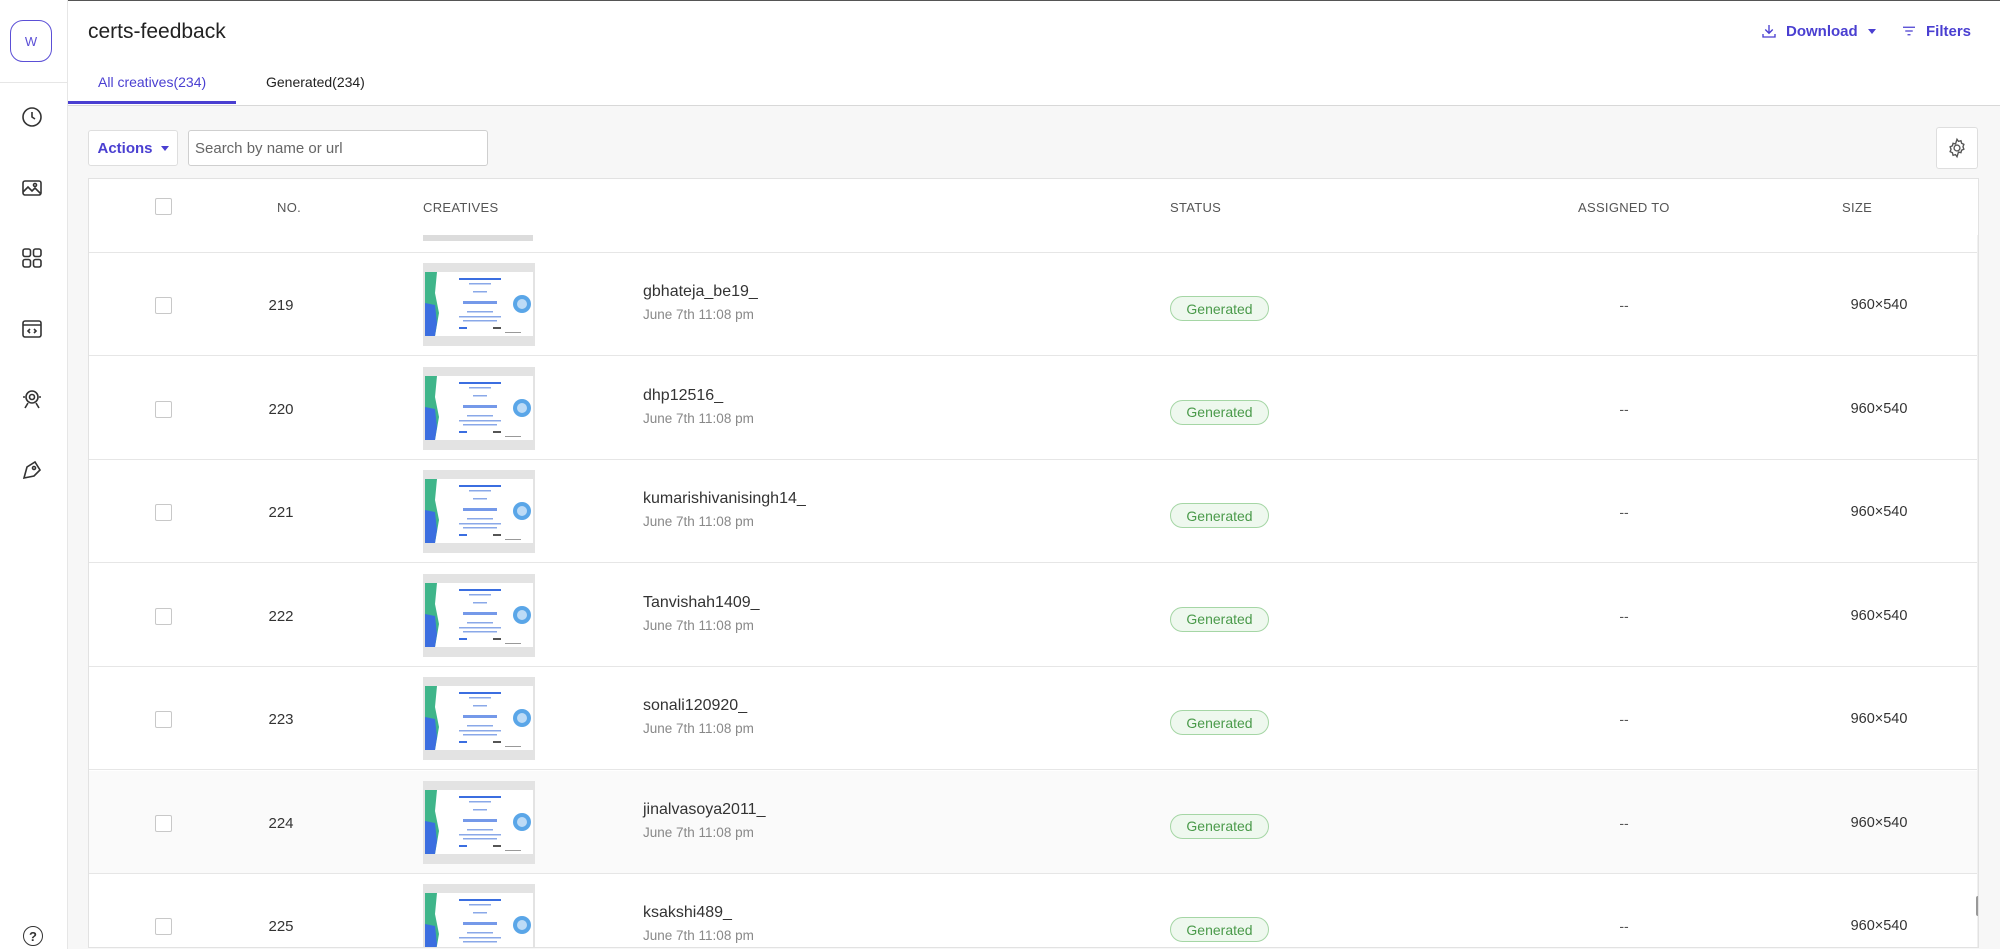  I want to click on filters-label: Filters, so click(1949, 31).